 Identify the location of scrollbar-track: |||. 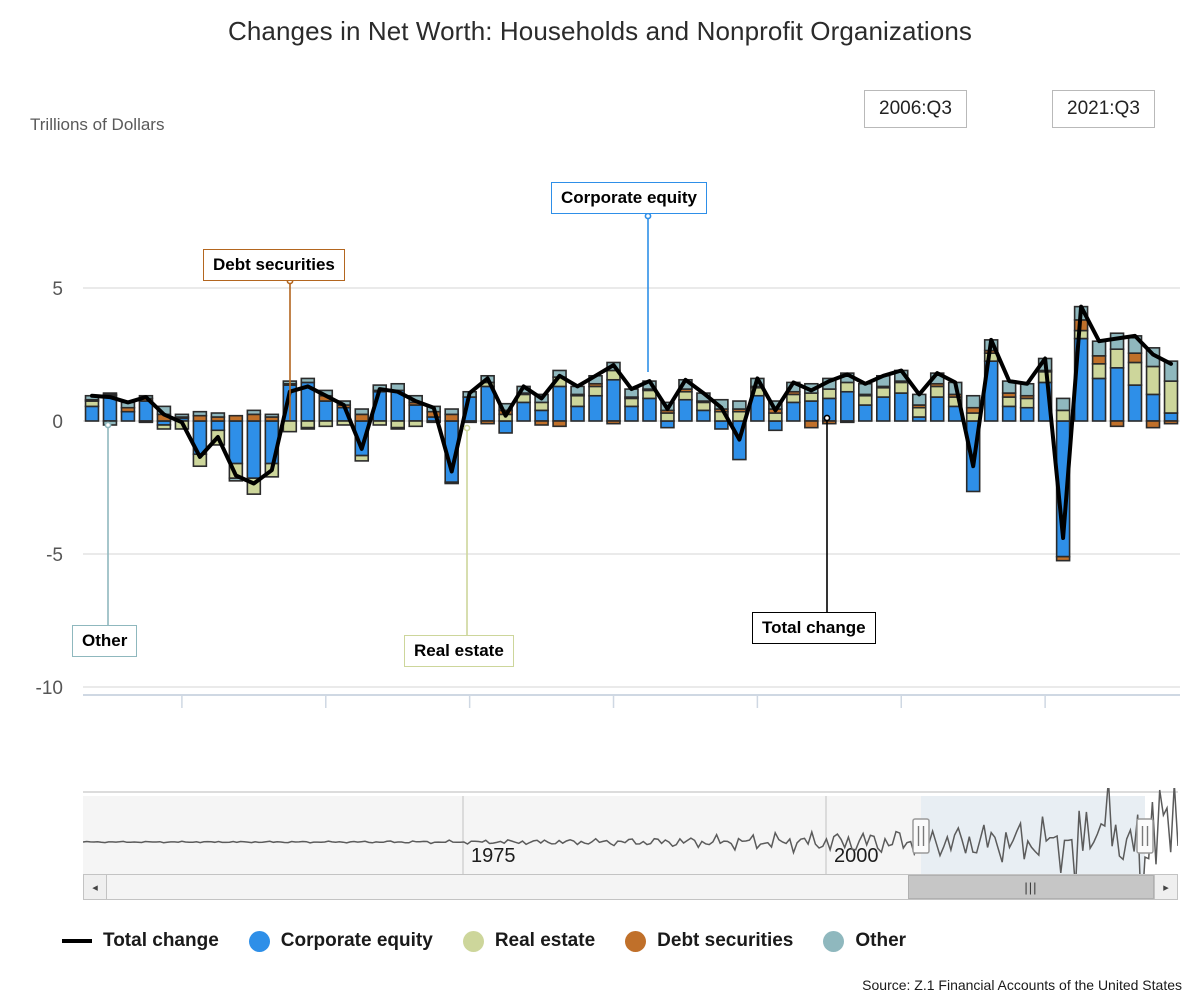
(630, 887).